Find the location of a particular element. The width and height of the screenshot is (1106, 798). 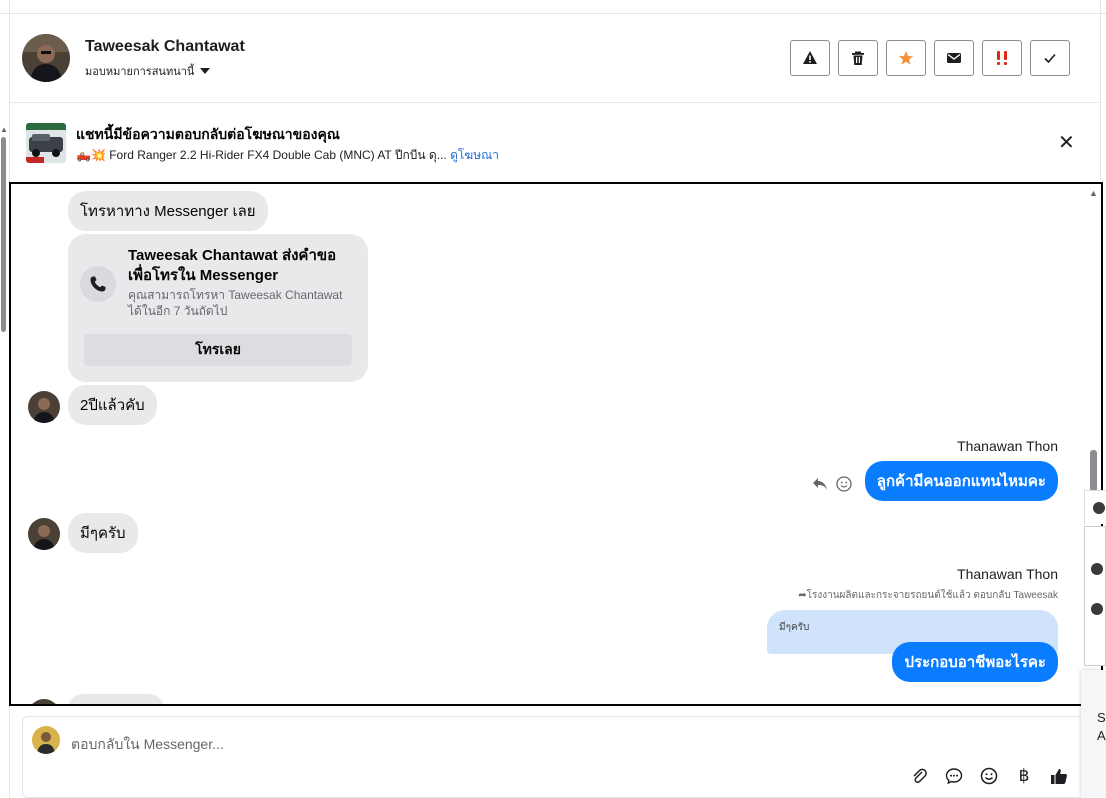

priority-button is located at coordinates (1002, 58).